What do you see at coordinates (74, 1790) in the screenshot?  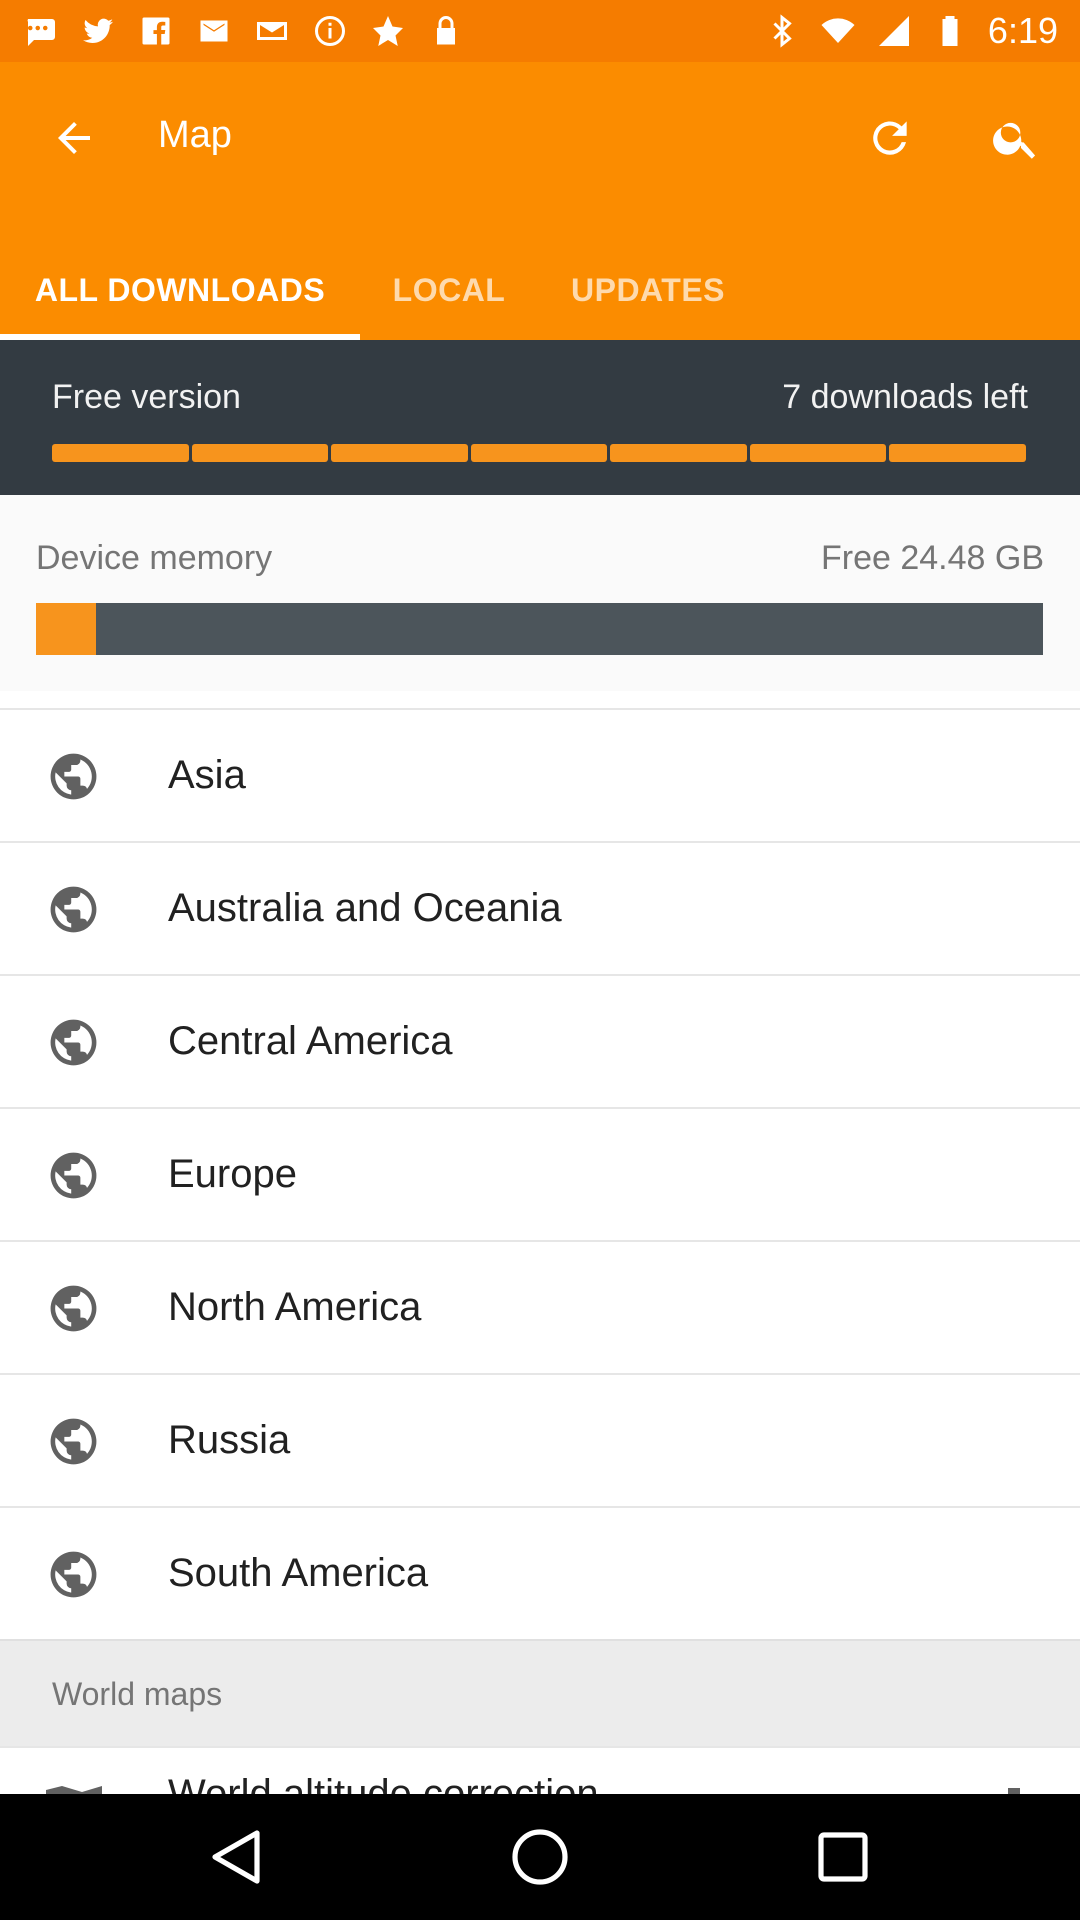 I see `map-icon` at bounding box center [74, 1790].